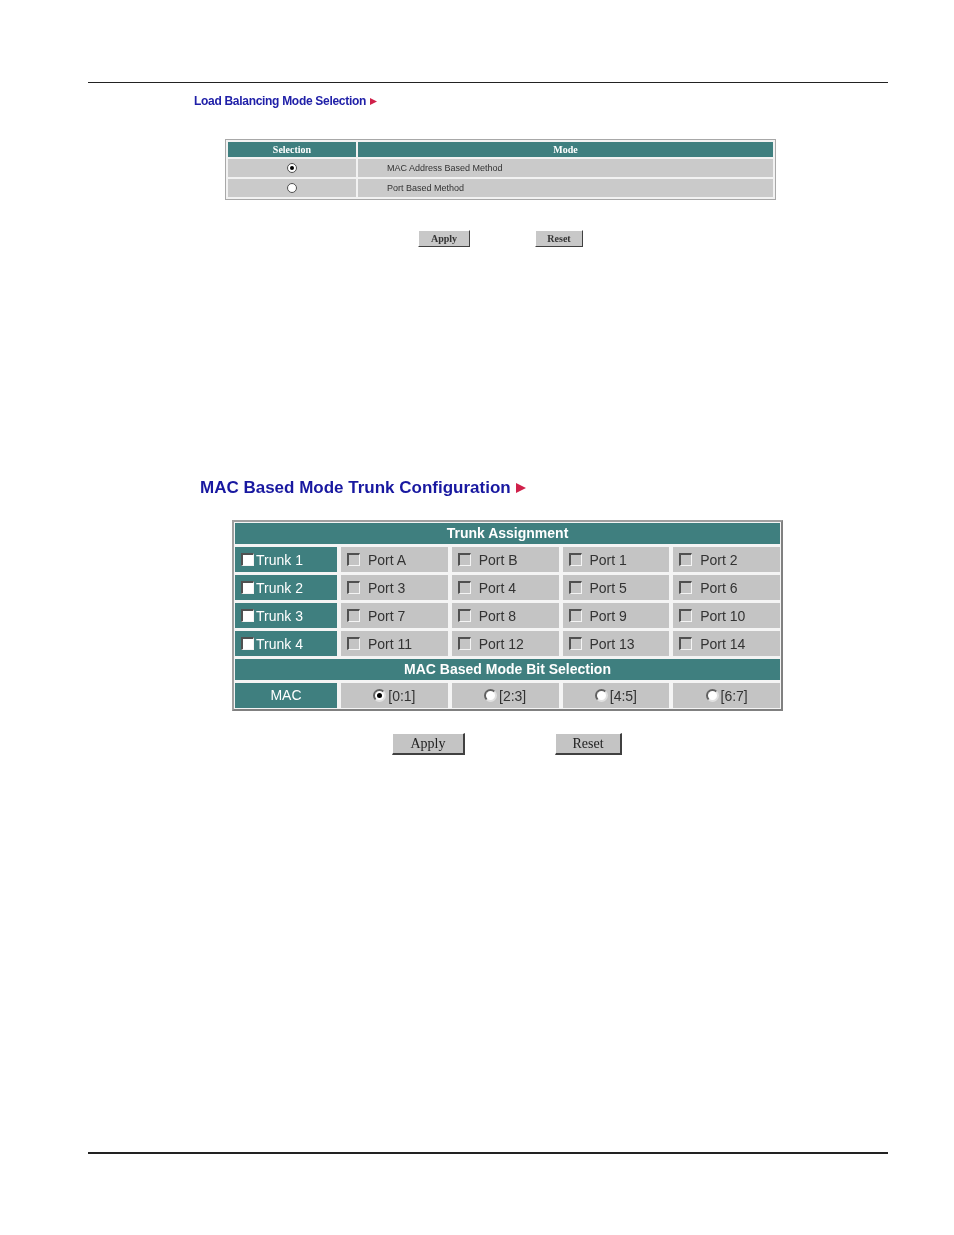  I want to click on table-header: Trunk Assignment, so click(507, 533).